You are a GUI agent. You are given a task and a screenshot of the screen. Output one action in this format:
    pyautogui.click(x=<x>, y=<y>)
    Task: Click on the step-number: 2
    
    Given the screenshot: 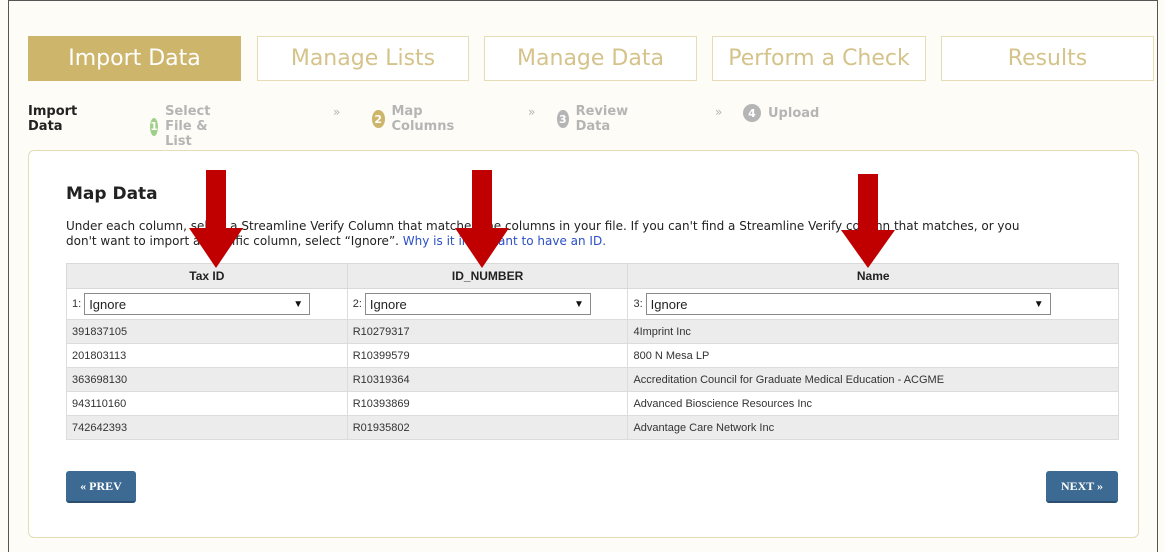 What is the action you would take?
    pyautogui.click(x=378, y=119)
    